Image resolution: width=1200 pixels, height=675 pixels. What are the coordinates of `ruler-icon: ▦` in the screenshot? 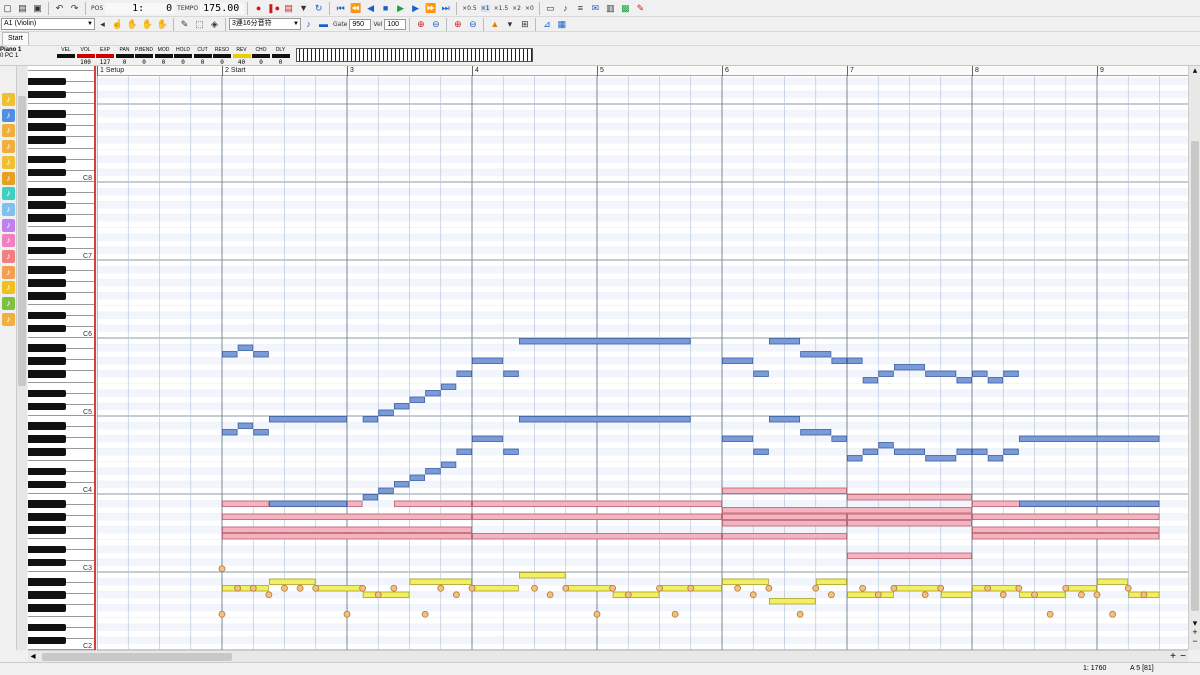 It's located at (561, 24).